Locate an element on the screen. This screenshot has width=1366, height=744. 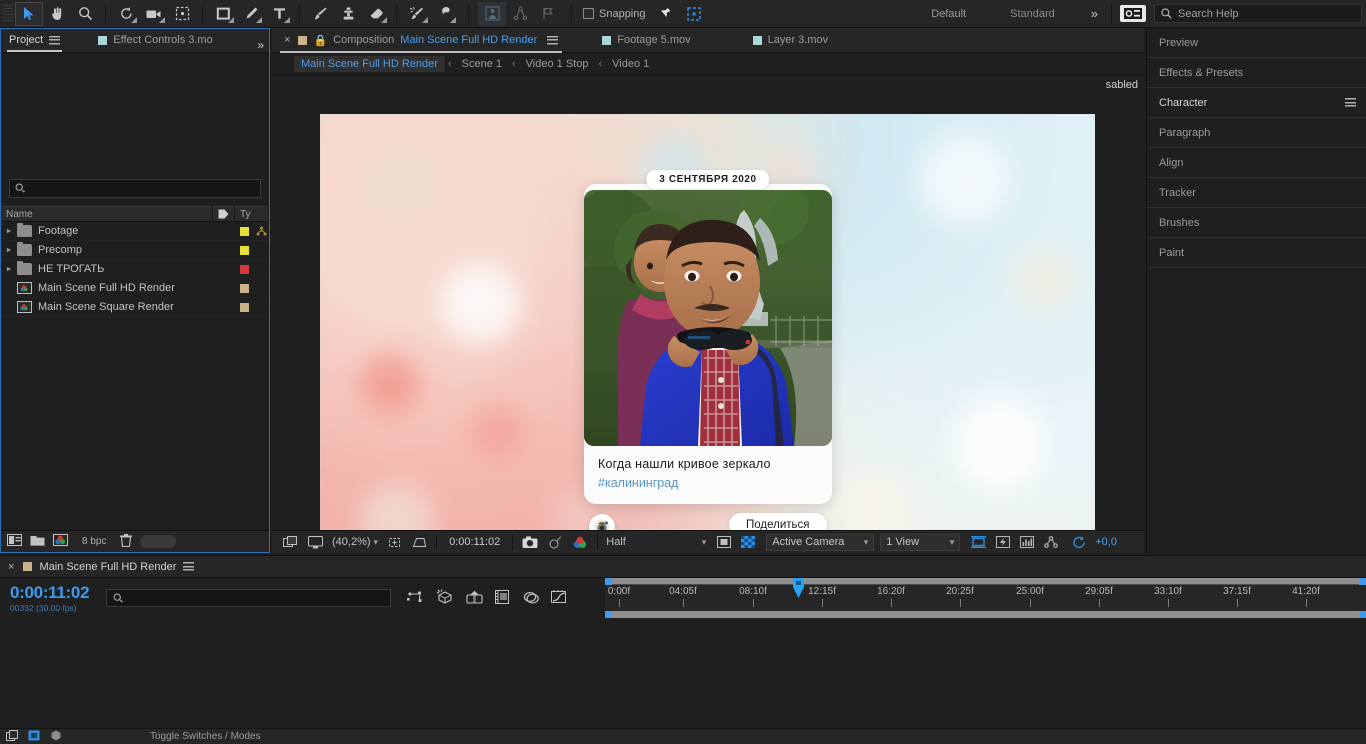
tab-project: Project is located at coordinates (34, 40).